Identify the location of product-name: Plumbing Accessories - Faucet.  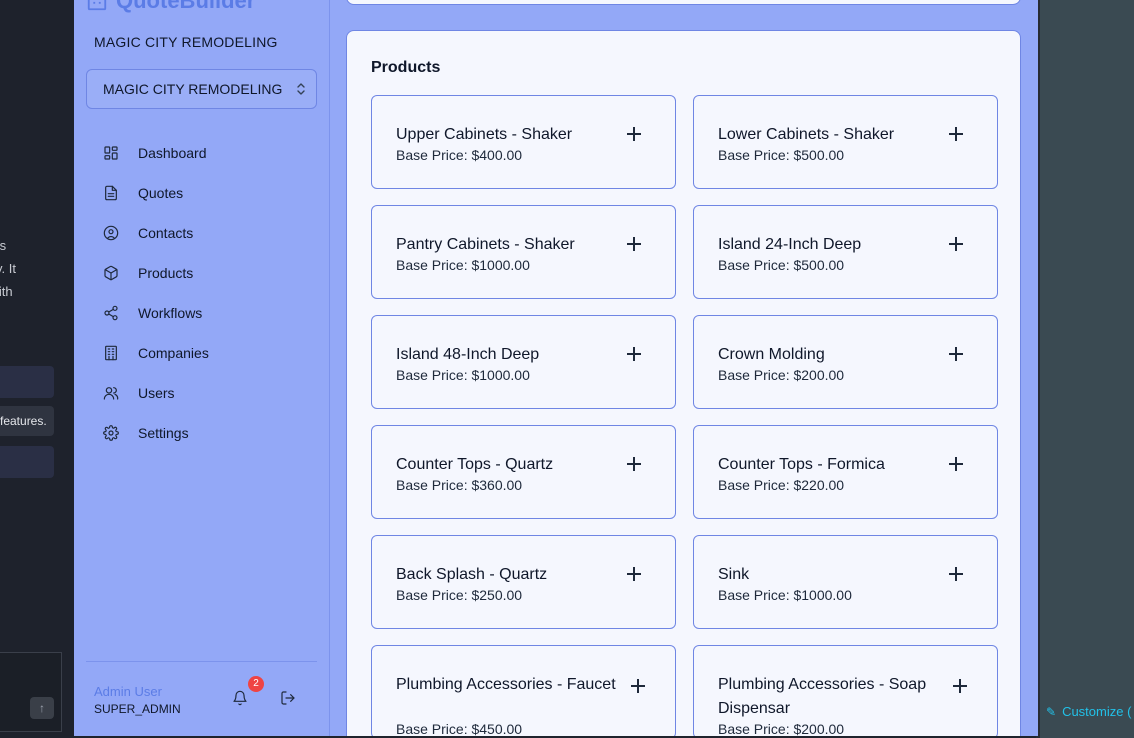
(506, 684).